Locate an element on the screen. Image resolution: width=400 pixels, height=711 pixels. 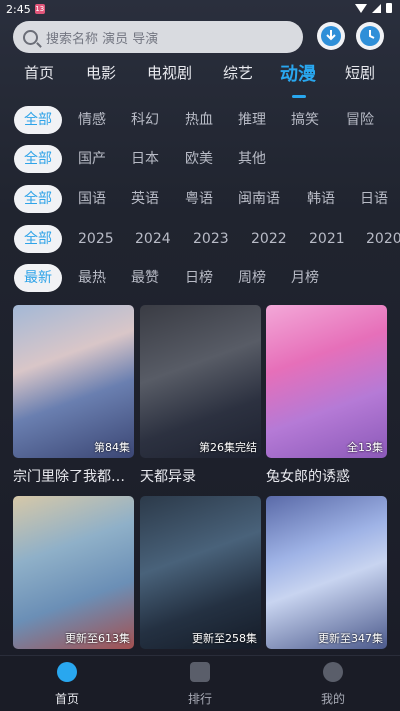
filter-chip: 推理 is located at coordinates (252, 120).